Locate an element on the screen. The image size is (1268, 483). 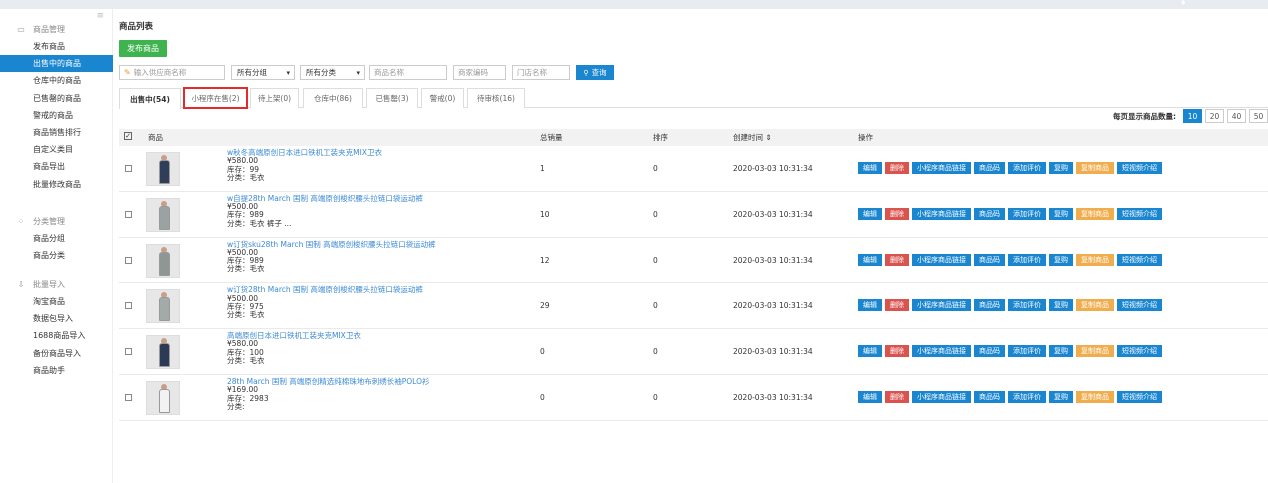
user-icon: ♦ is located at coordinates (1184, 3).